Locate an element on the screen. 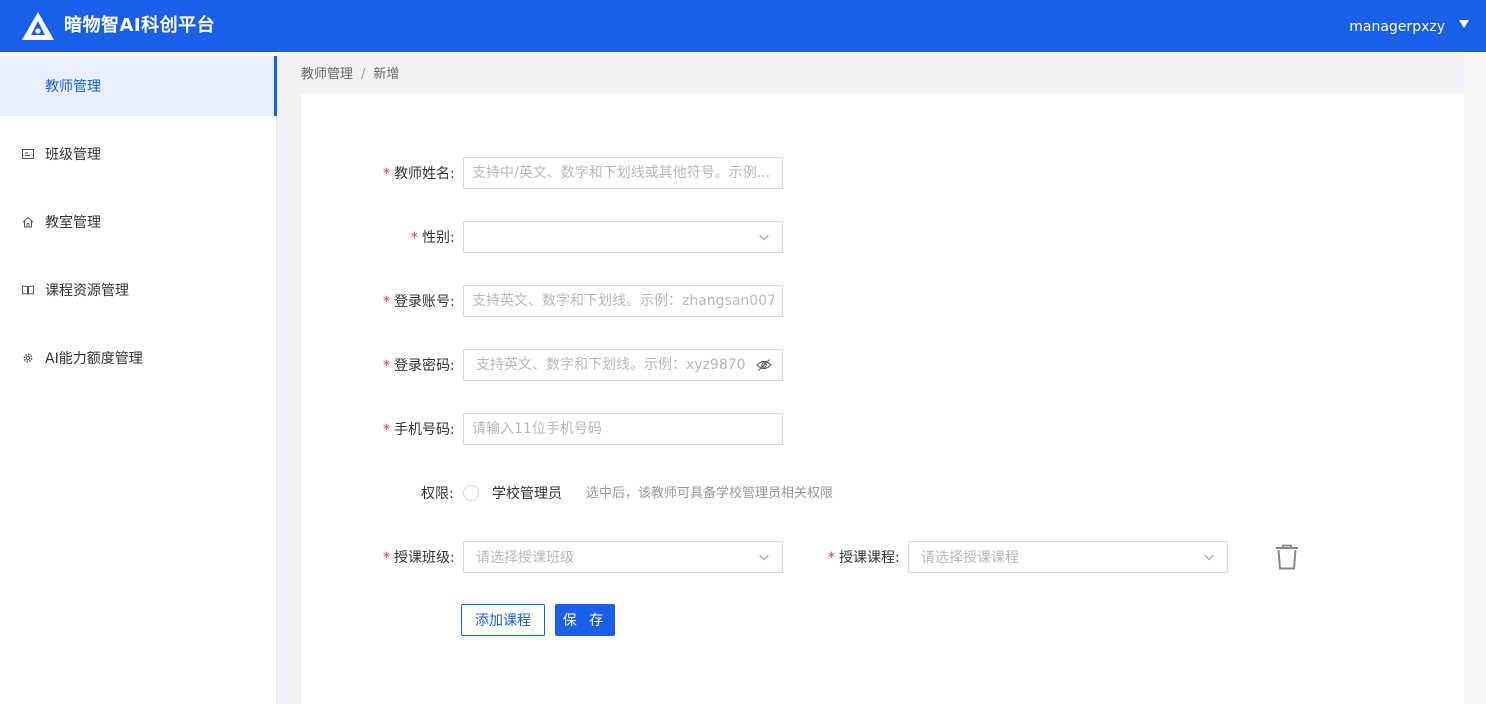 The height and width of the screenshot is (704, 1486). gender-select is located at coordinates (623, 237).